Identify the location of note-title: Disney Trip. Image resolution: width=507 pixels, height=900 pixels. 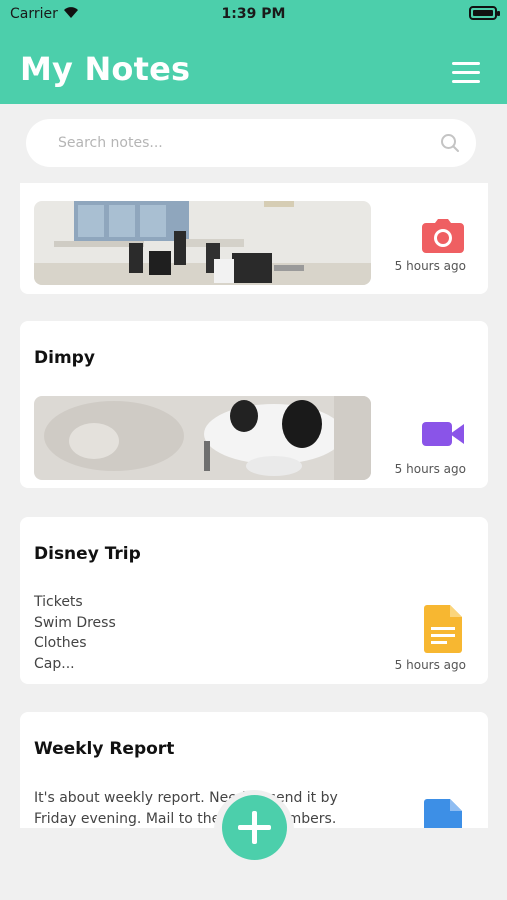
(87, 554).